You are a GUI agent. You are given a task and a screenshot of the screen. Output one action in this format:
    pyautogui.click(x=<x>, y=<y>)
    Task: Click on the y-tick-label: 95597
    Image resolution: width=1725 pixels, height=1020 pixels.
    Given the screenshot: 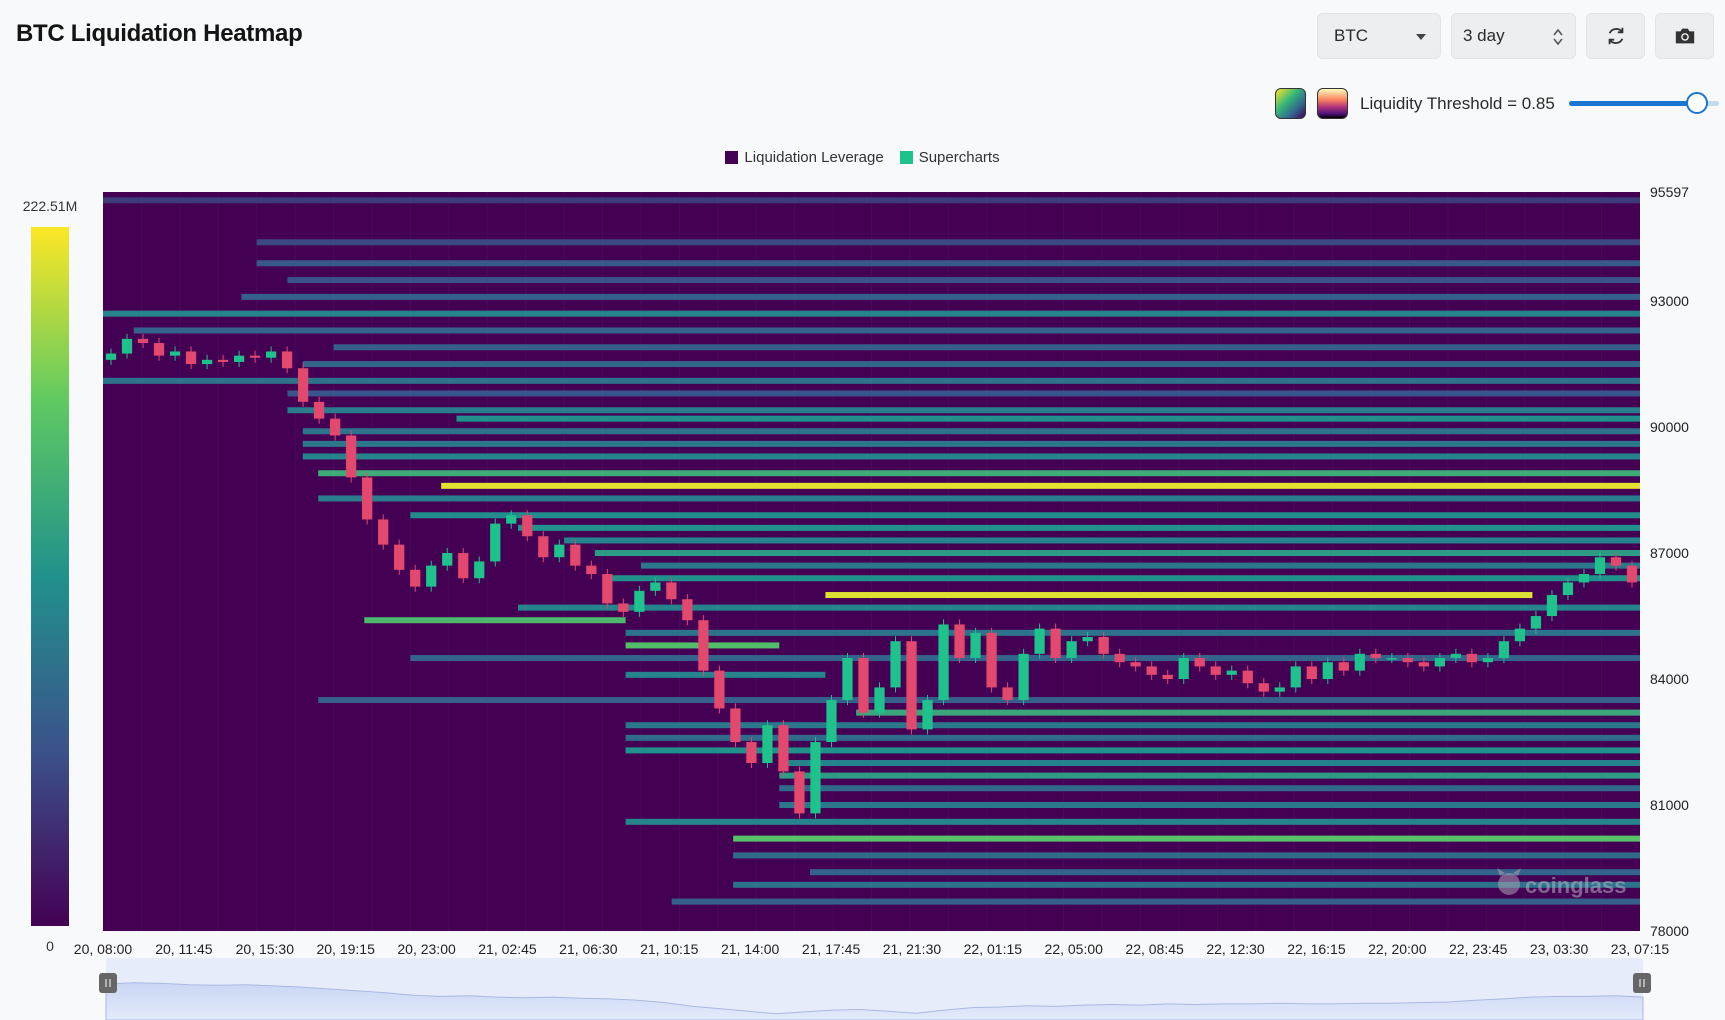 What is the action you would take?
    pyautogui.click(x=1669, y=192)
    